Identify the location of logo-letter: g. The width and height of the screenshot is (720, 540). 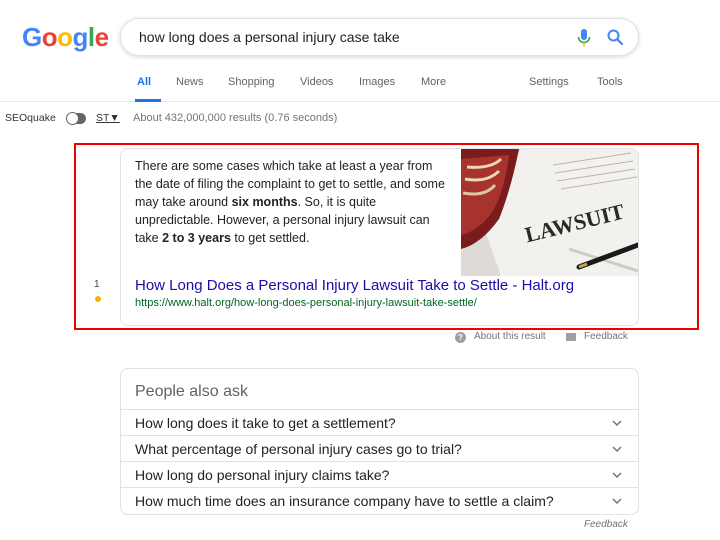
(80, 37).